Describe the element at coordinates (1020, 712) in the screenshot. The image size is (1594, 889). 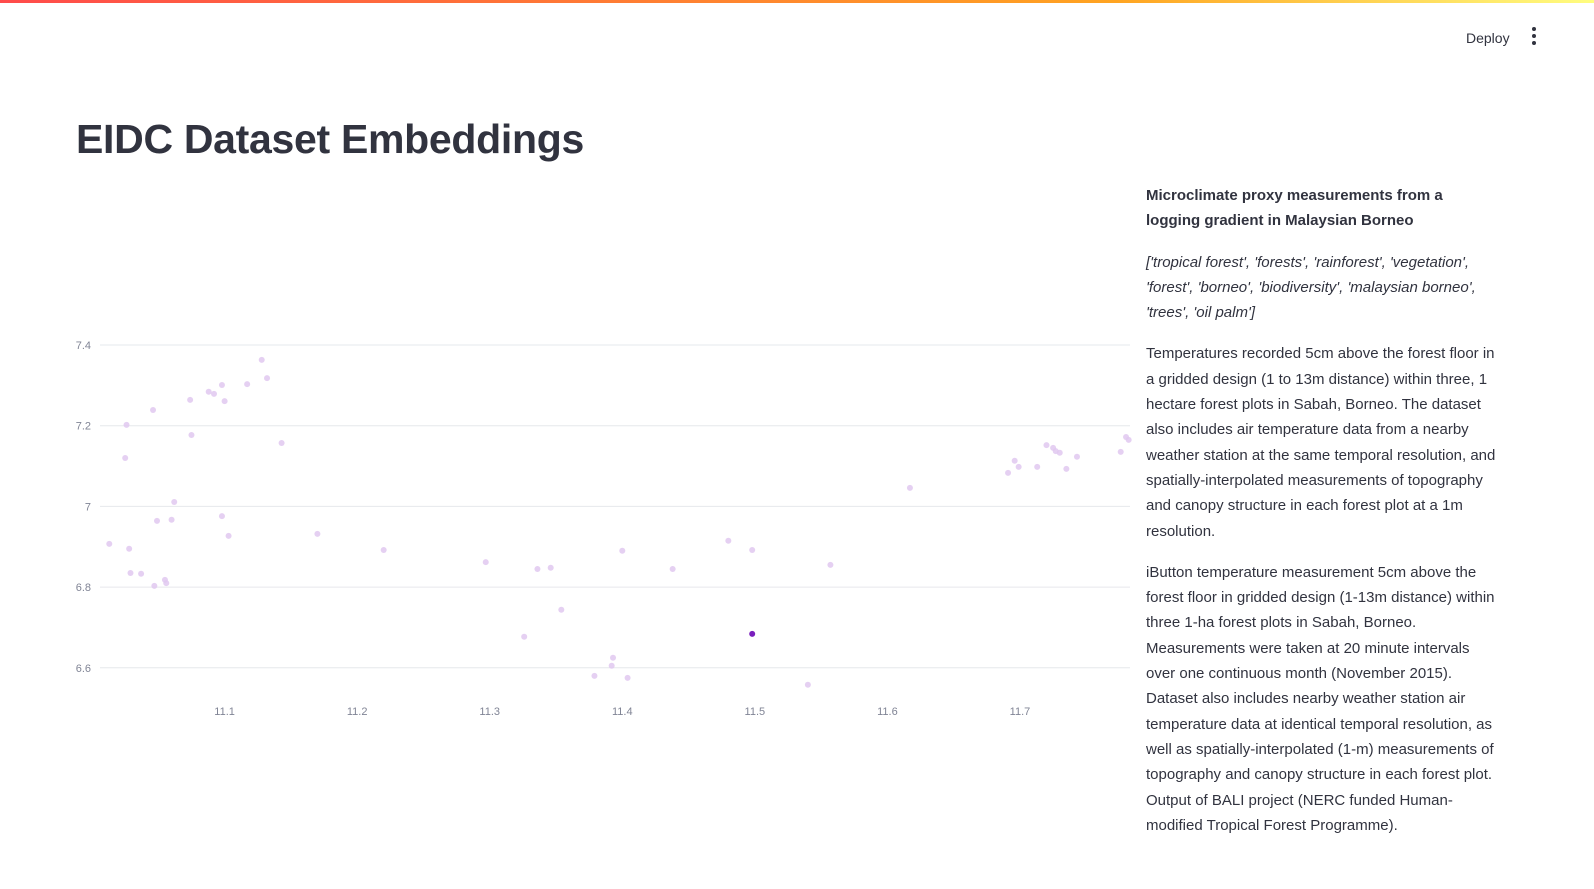
I see `x-tick-label: 11.7` at that location.